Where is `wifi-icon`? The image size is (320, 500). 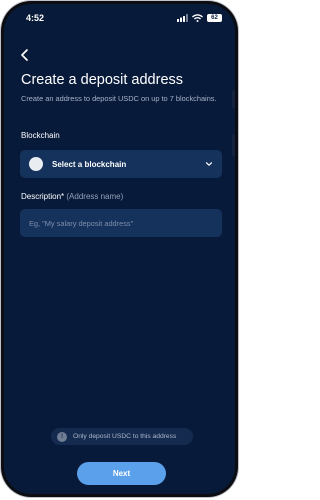 wifi-icon is located at coordinates (197, 18).